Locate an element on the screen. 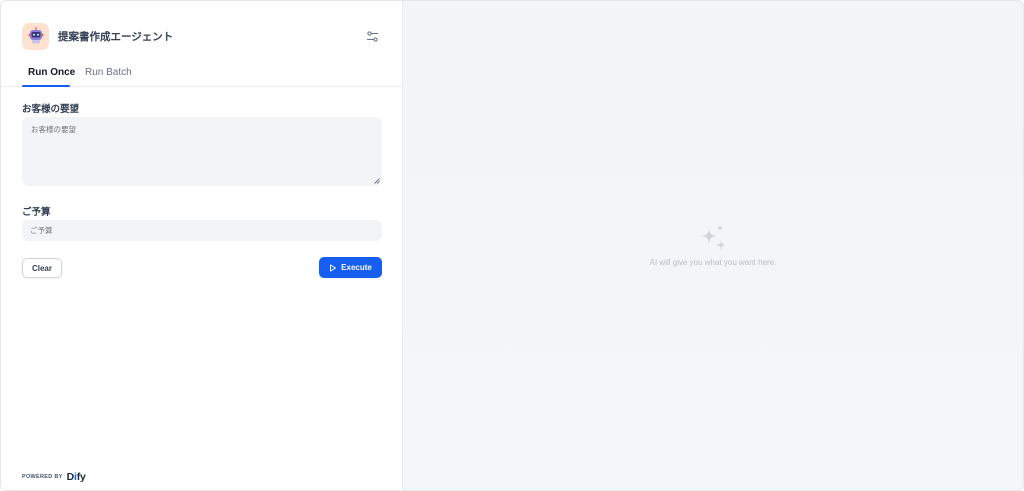  execute-button: Execute is located at coordinates (350, 267).